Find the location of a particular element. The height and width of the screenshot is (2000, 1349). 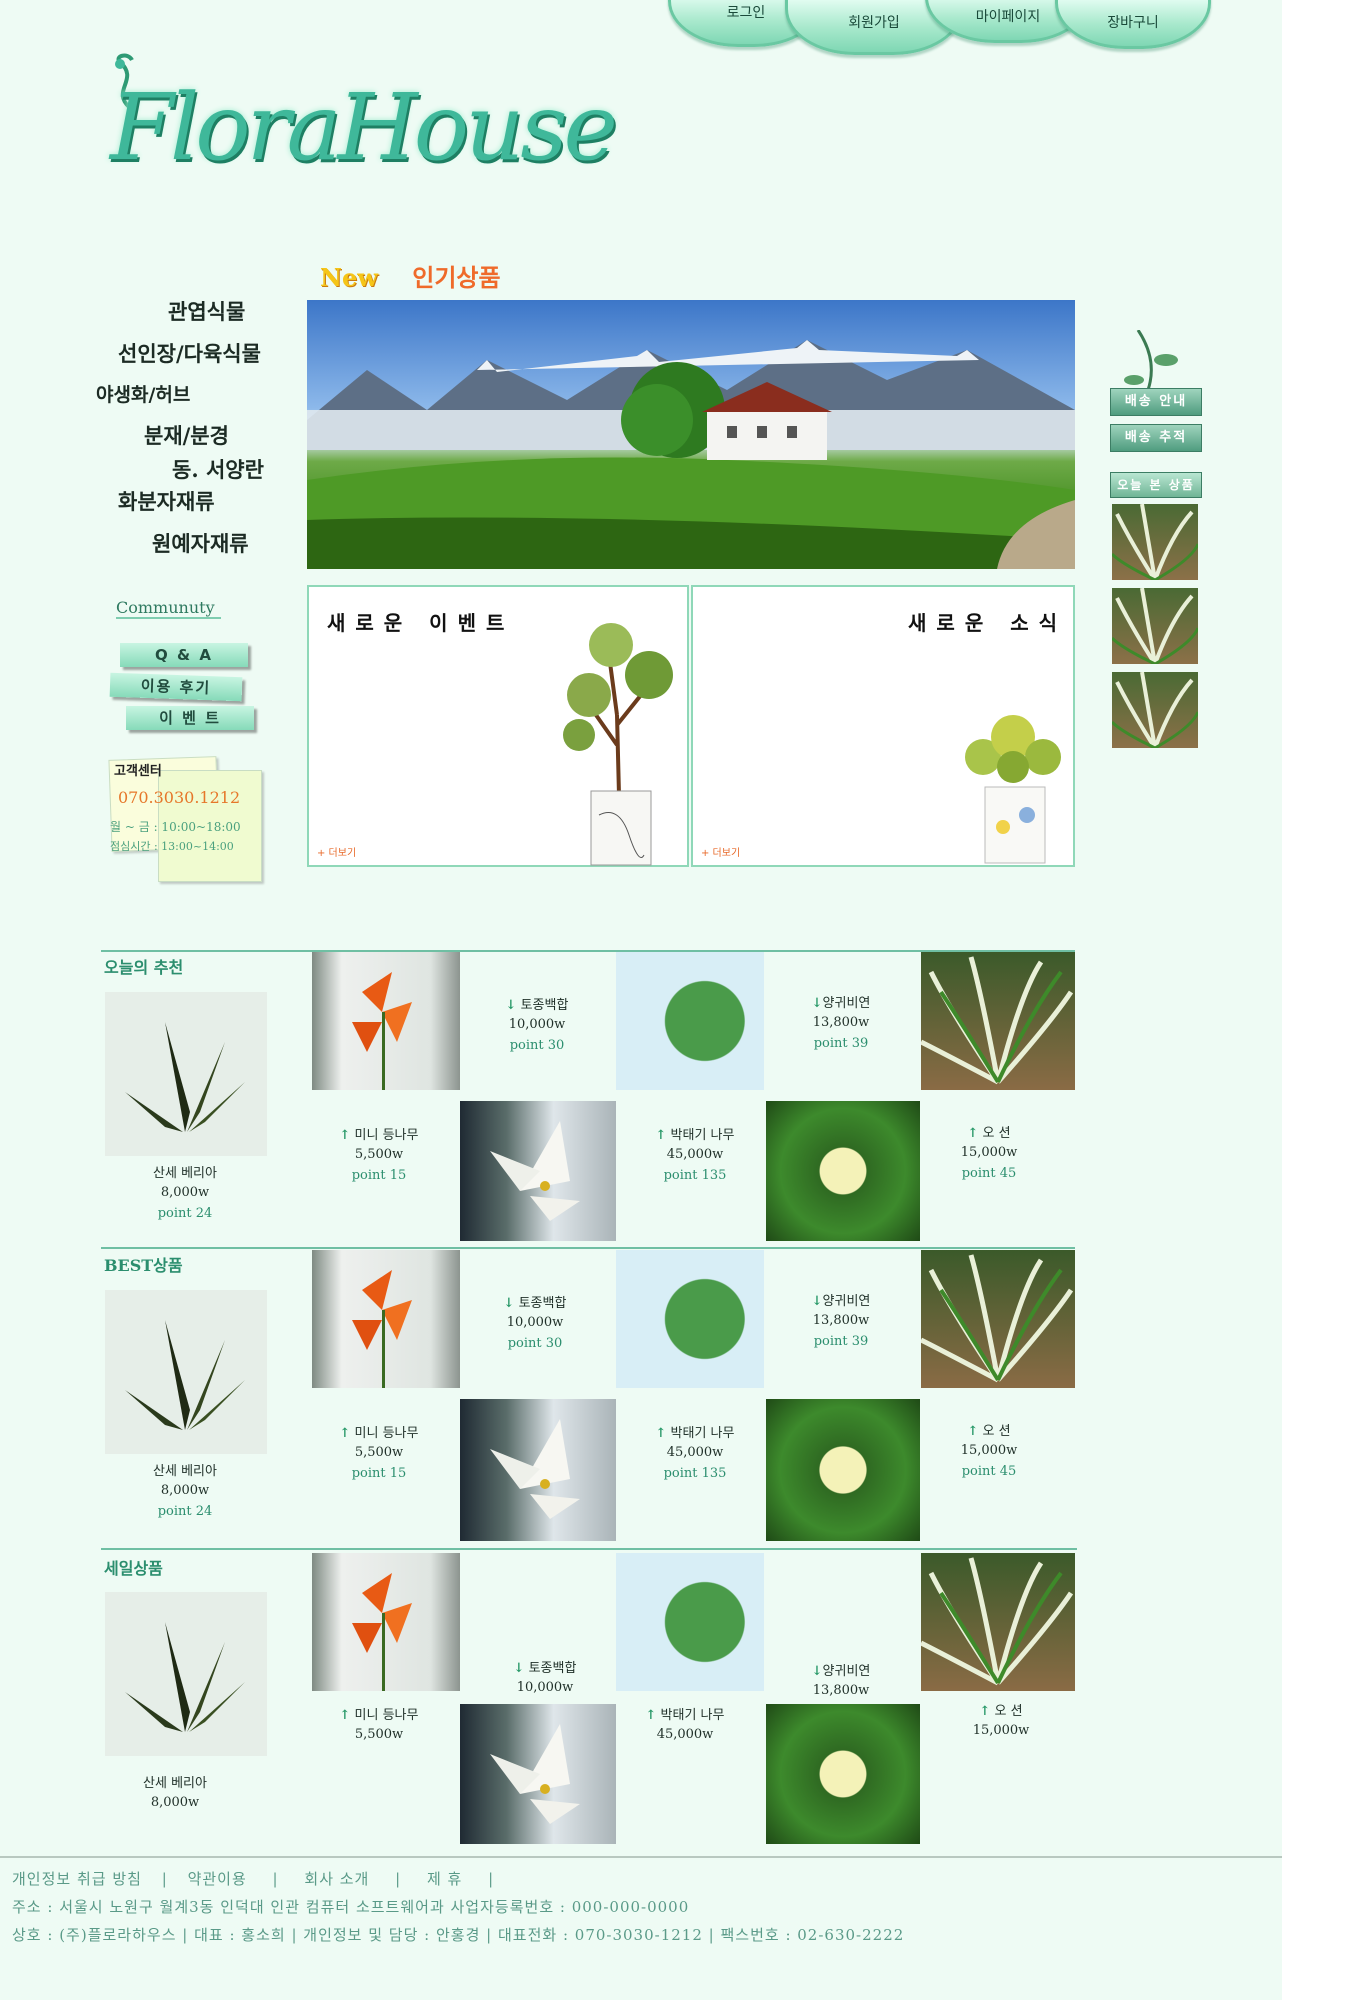

spider-plant-image is located at coordinates (997, 1621).